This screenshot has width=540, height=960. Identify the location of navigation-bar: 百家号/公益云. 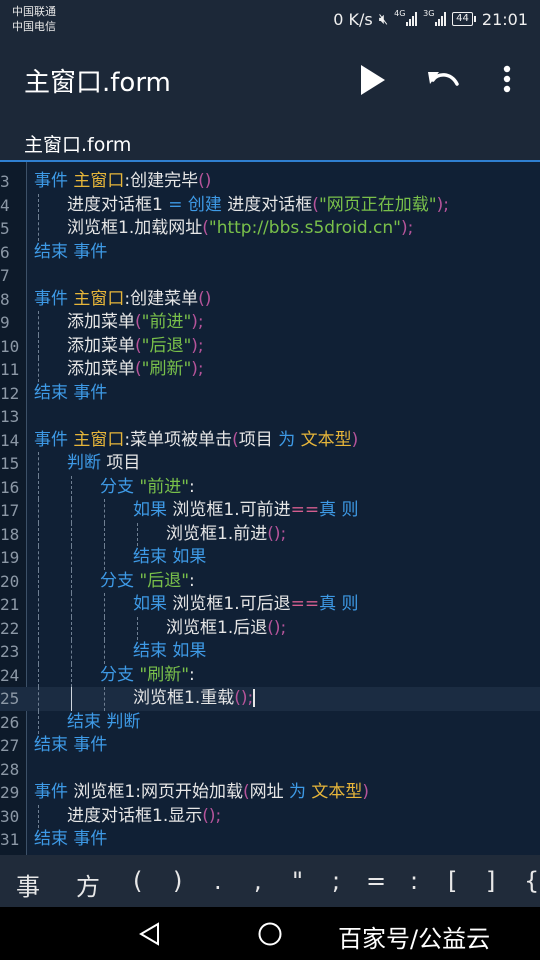
(270, 933).